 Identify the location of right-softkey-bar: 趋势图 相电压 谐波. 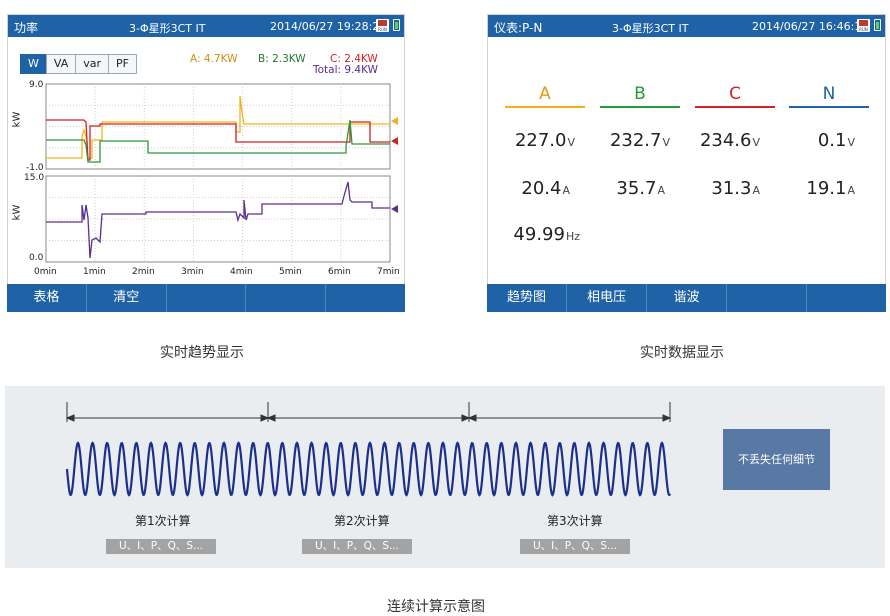
(686, 298).